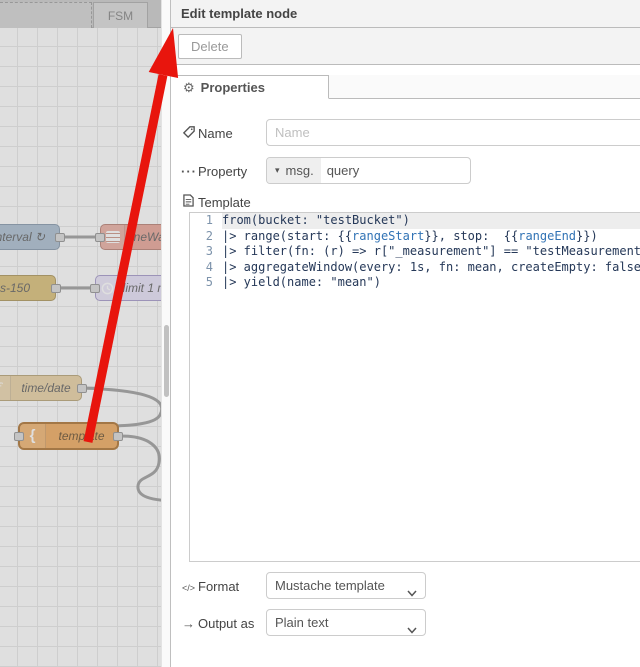 This screenshot has height=667, width=640. What do you see at coordinates (188, 133) in the screenshot?
I see `tag-icon` at bounding box center [188, 133].